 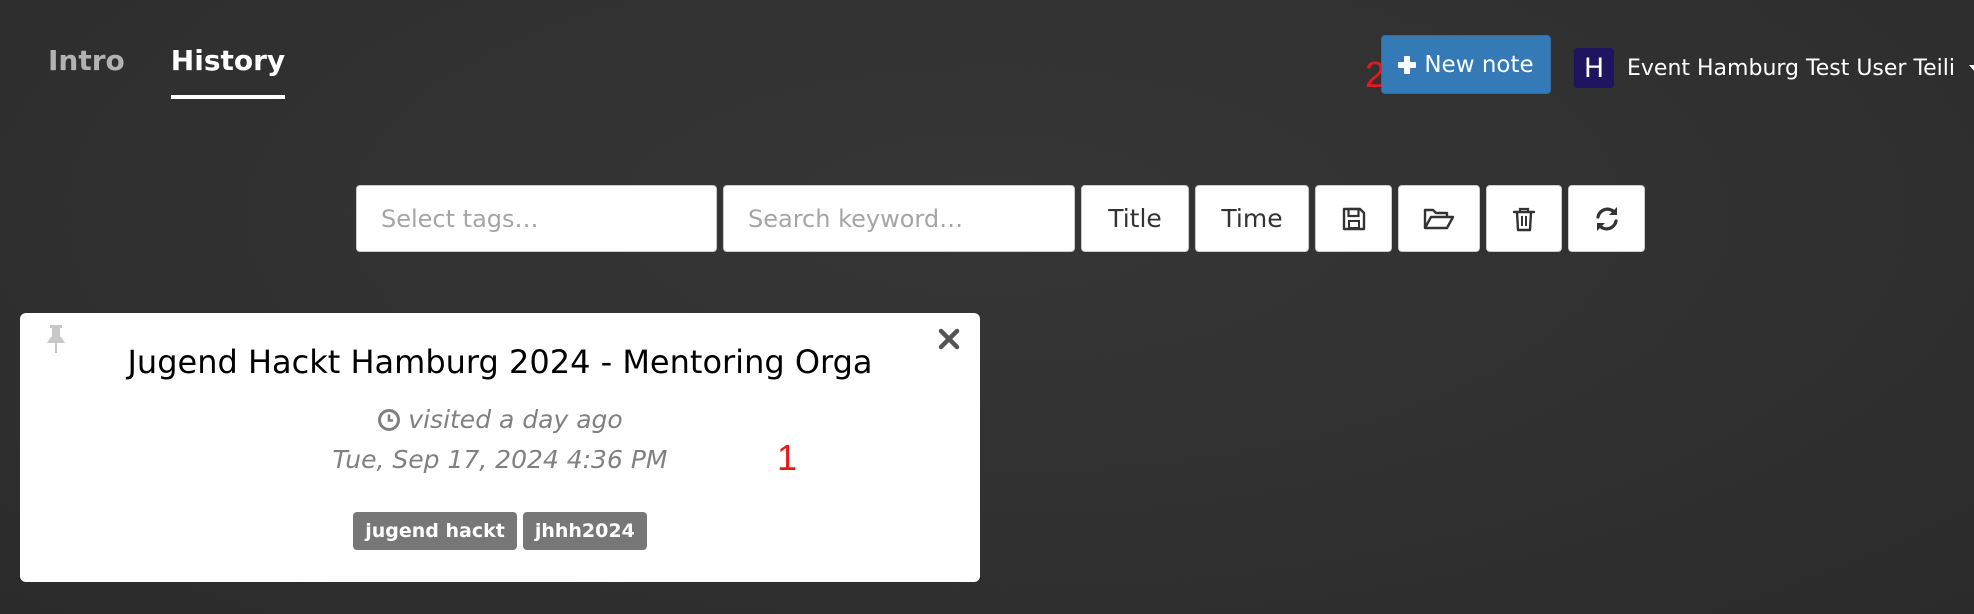 I want to click on annotation-marker-1: 1, so click(x=787, y=457).